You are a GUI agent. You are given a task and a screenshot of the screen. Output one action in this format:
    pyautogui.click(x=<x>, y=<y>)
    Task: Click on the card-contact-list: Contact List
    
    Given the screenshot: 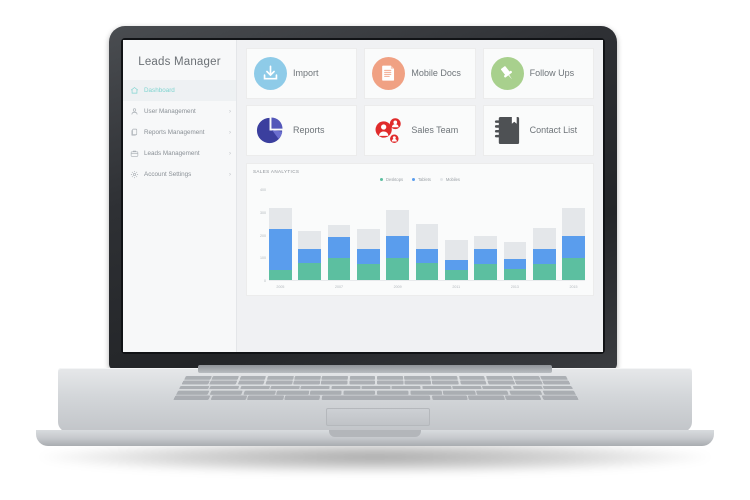 What is the action you would take?
    pyautogui.click(x=538, y=130)
    